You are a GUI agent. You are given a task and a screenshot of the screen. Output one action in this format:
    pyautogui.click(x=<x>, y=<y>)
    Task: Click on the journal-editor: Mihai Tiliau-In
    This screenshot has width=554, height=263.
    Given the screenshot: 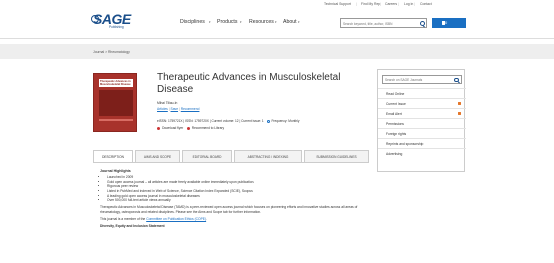 What is the action you would take?
    pyautogui.click(x=167, y=103)
    